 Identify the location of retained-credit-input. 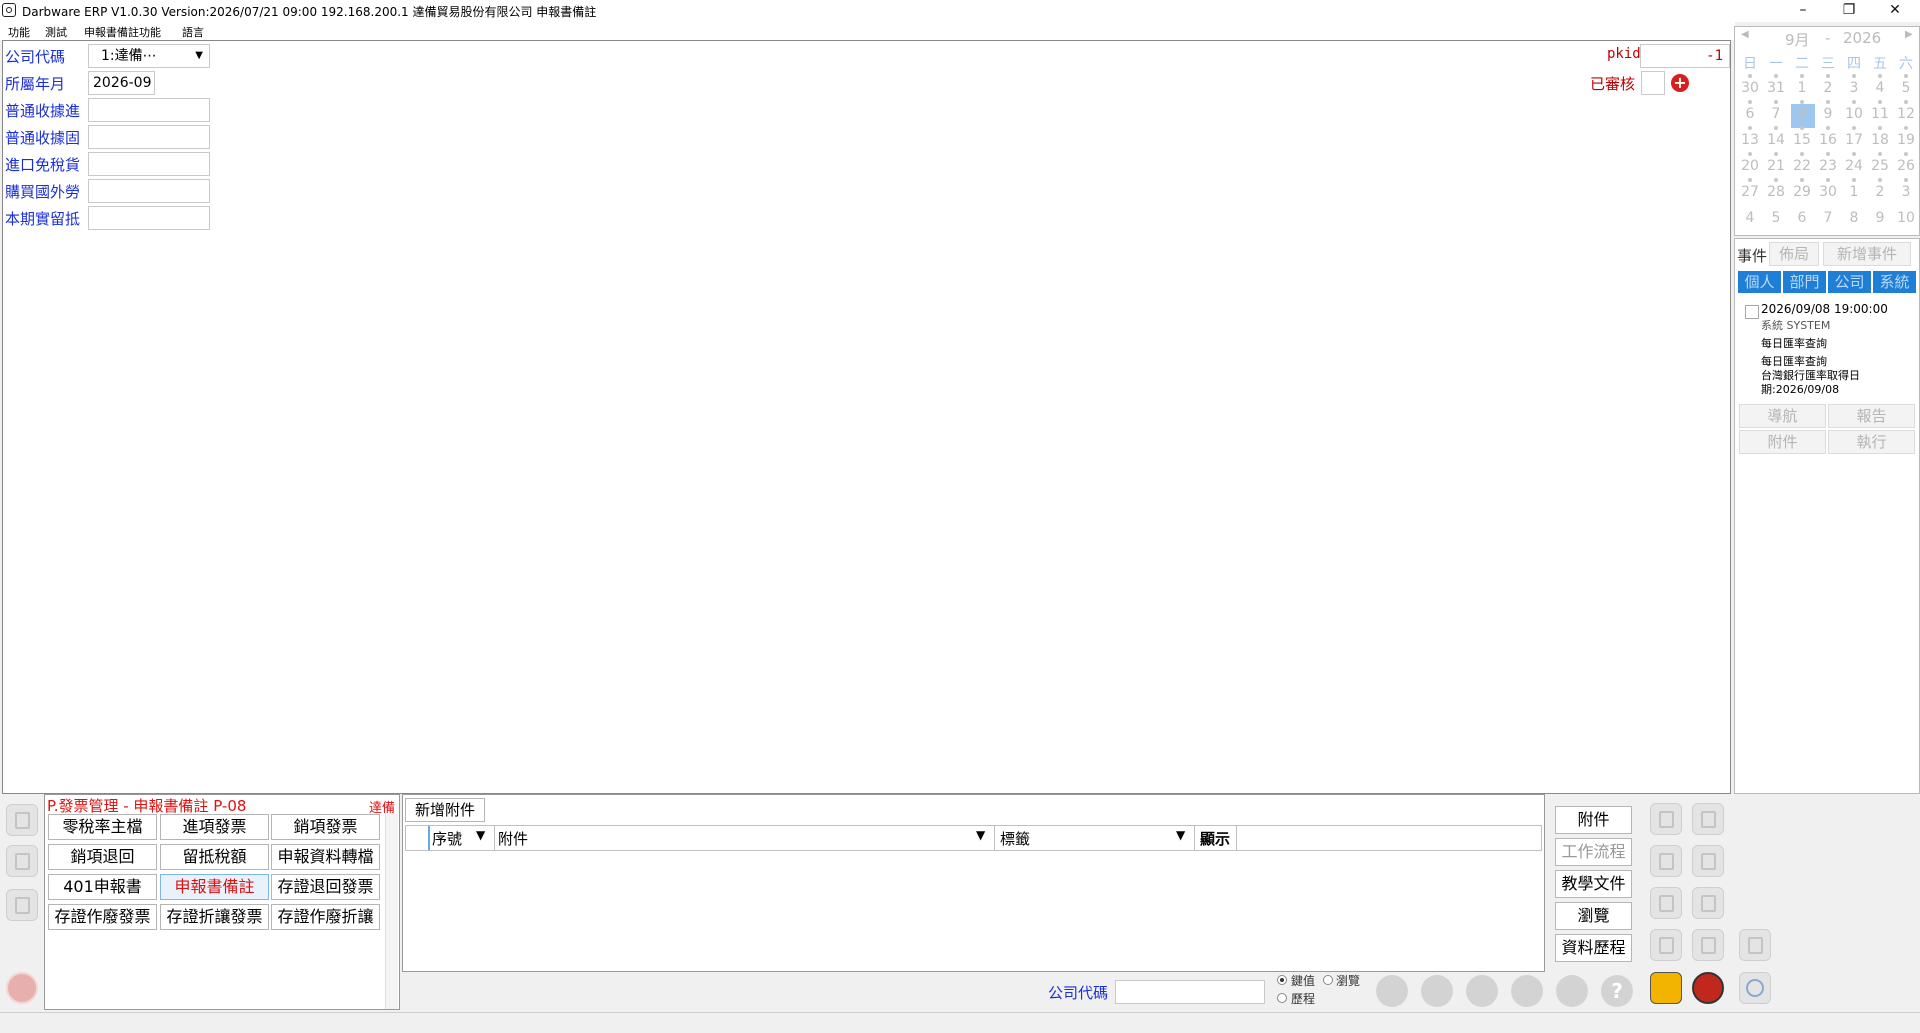
(149, 218).